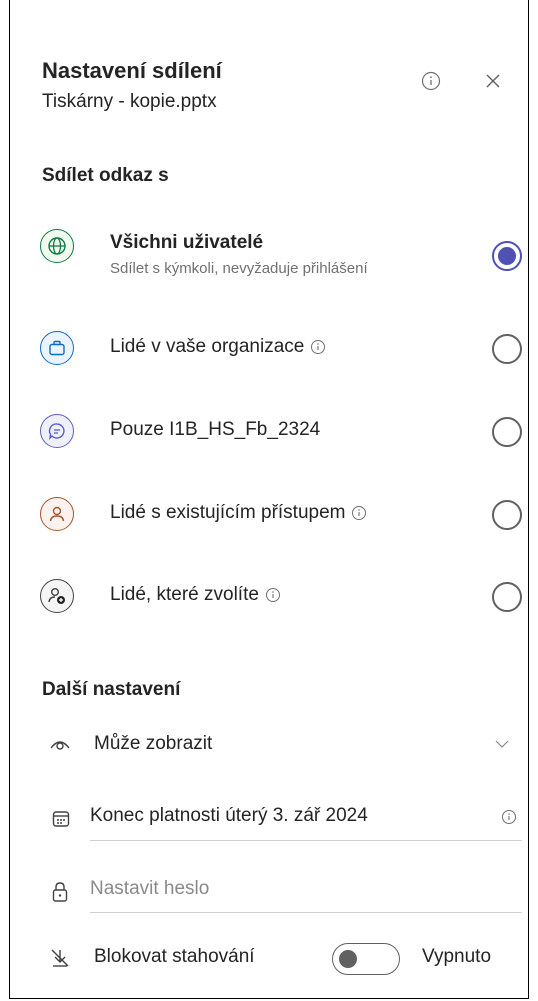 Image resolution: width=538 pixels, height=1001 pixels. What do you see at coordinates (457, 956) in the screenshot?
I see `toggle-state-label: Vypnuto` at bounding box center [457, 956].